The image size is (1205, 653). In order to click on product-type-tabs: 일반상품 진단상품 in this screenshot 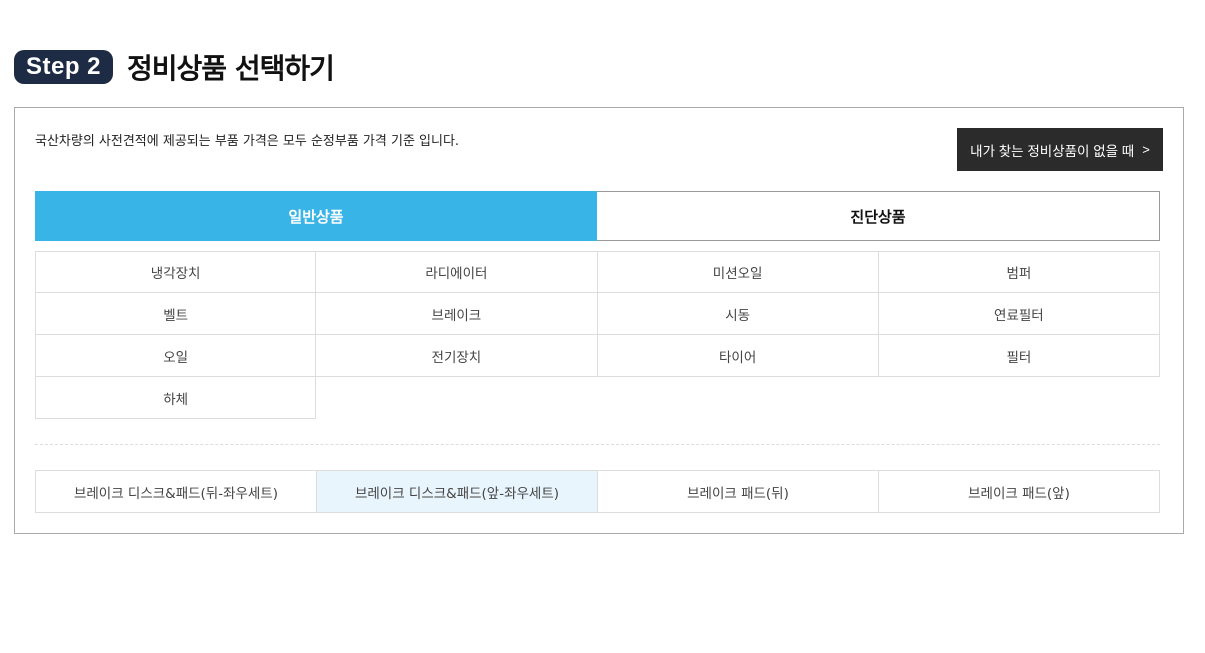, I will do `click(597, 216)`.